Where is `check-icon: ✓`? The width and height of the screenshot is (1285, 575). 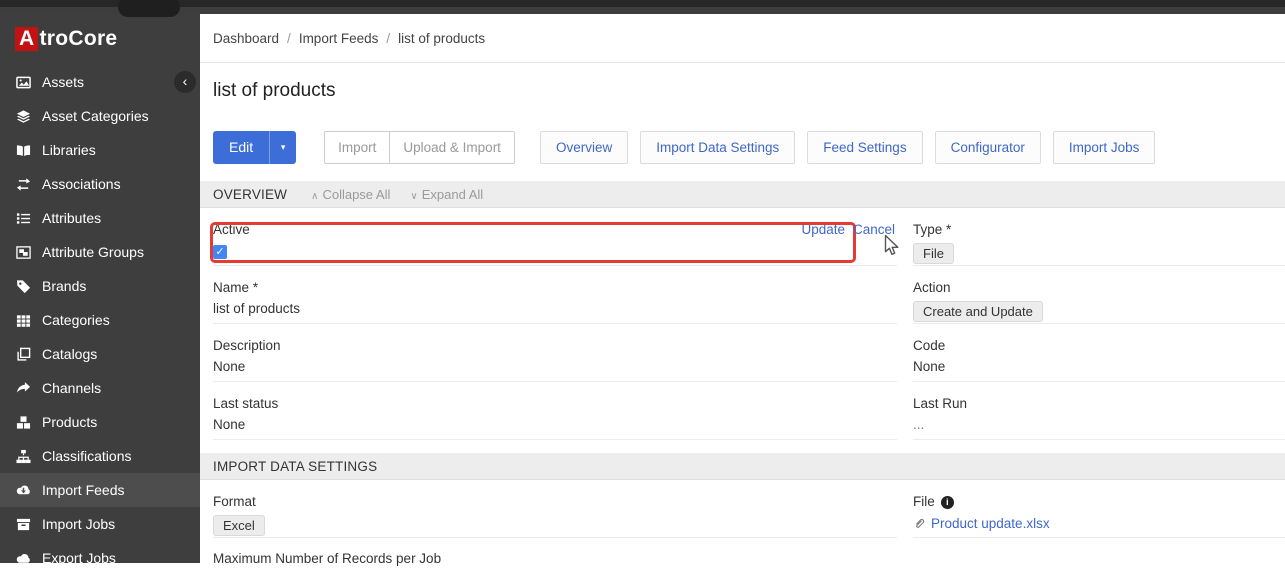
check-icon: ✓ is located at coordinates (220, 252).